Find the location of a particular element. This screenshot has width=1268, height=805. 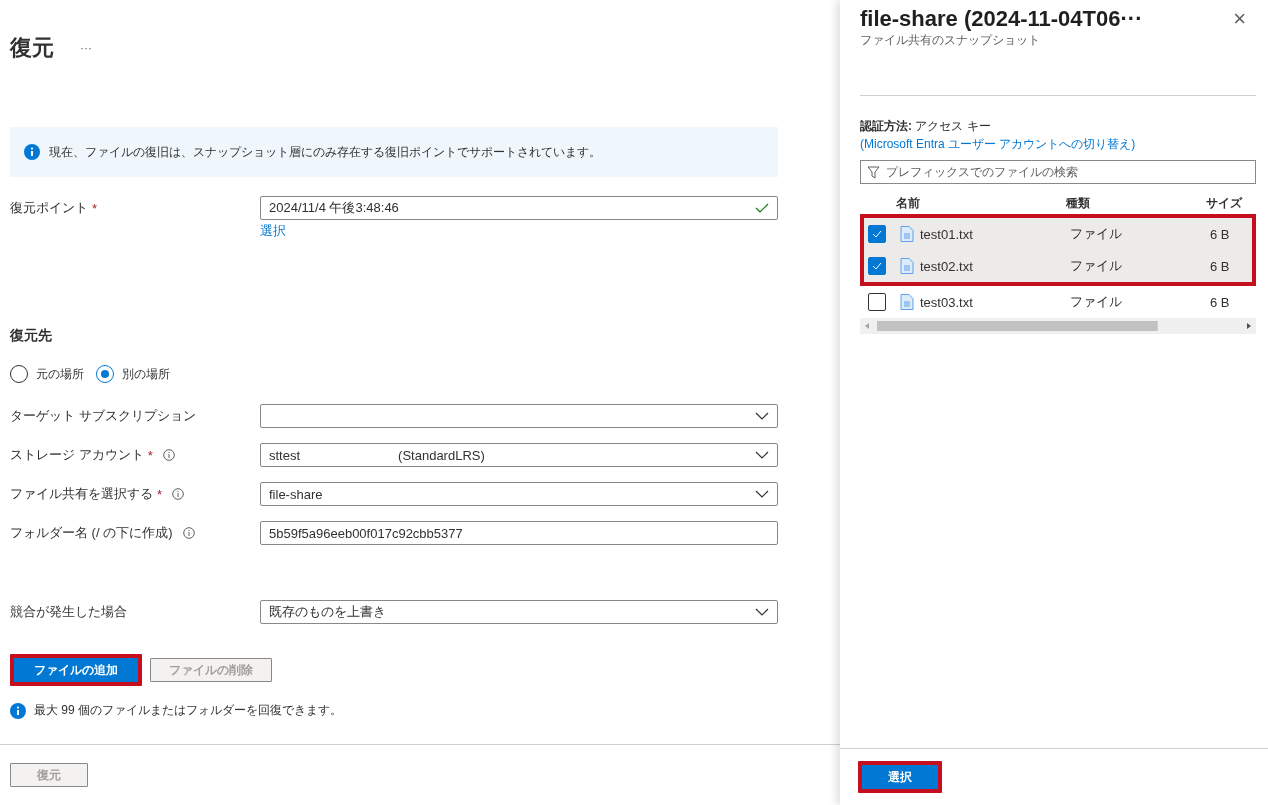

auth-text: 認証方法: アクセス キー (Microsoft Entra ユーザー アカウントへの切り替え) is located at coordinates (1058, 135).